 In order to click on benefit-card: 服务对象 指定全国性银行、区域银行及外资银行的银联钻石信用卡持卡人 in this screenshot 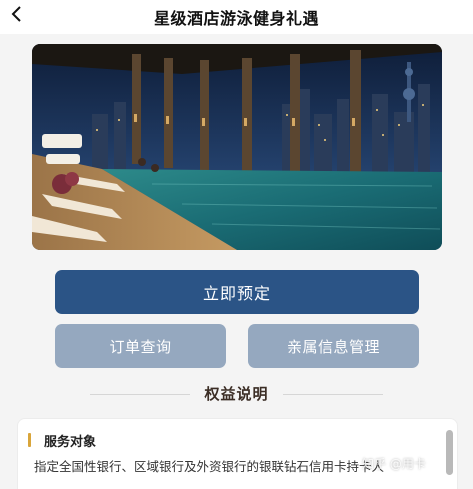, I will do `click(237, 453)`.